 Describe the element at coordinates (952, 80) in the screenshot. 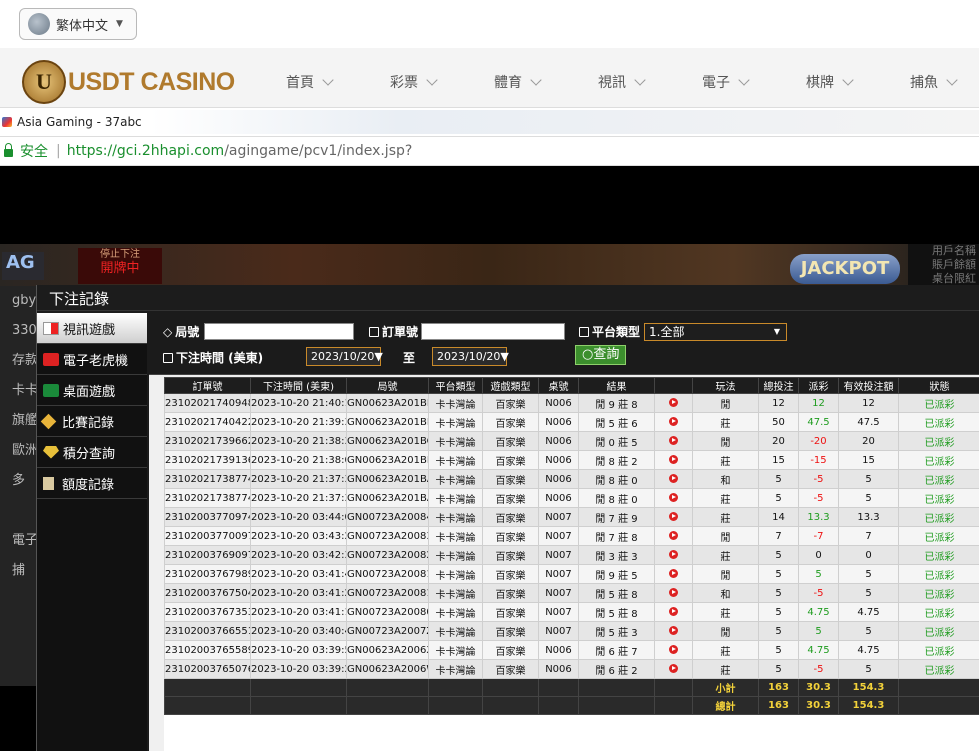

I see `chevron-down-icon` at that location.